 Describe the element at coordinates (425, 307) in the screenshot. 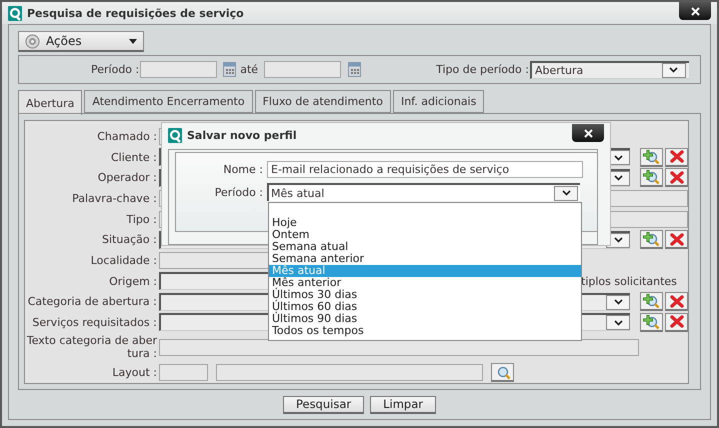

I see `dropdown-option: Últimos 60 dias` at that location.